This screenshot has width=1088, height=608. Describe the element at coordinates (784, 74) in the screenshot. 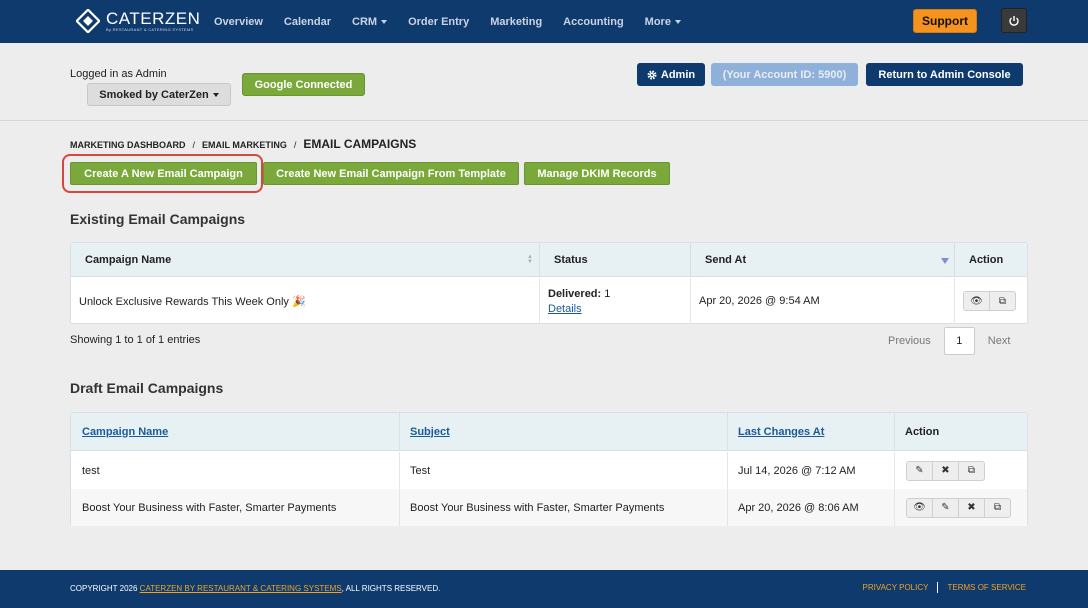

I see `account-id-badge: (Your Account ID: 5900)` at that location.